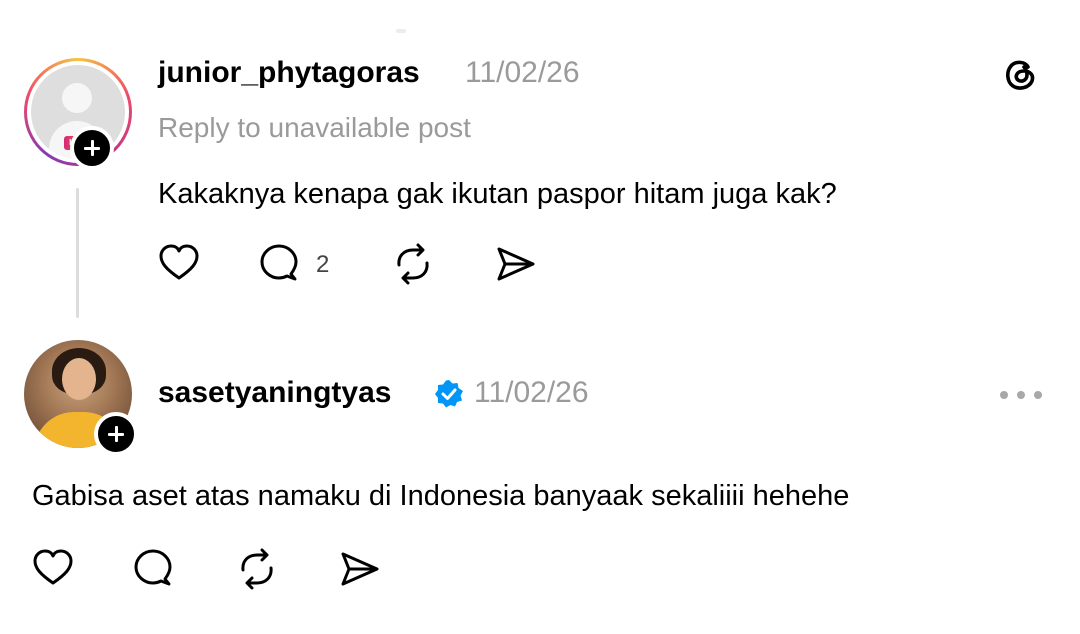 This screenshot has width=1080, height=634. What do you see at coordinates (1020, 74) in the screenshot?
I see `threads-logo-icon` at bounding box center [1020, 74].